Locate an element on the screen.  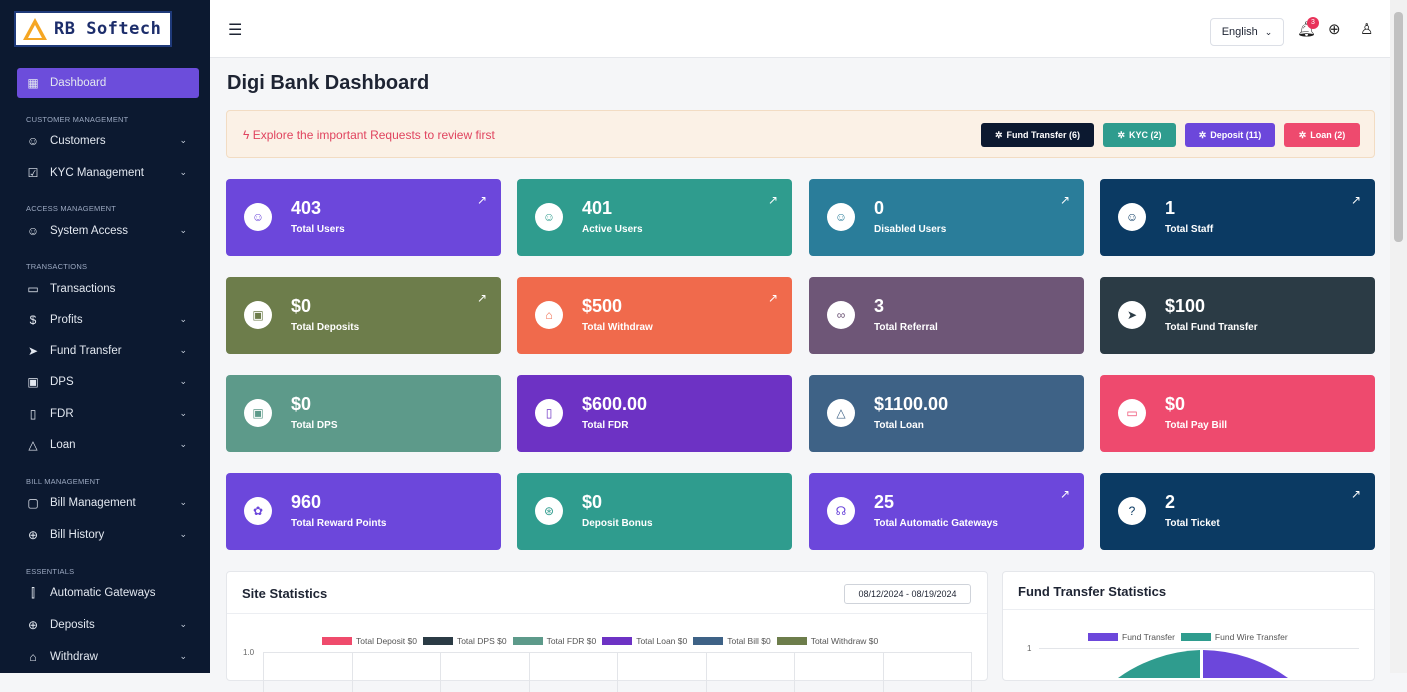
kyc-request-button: ✲ KYC (2) is located at coordinates (1139, 135).